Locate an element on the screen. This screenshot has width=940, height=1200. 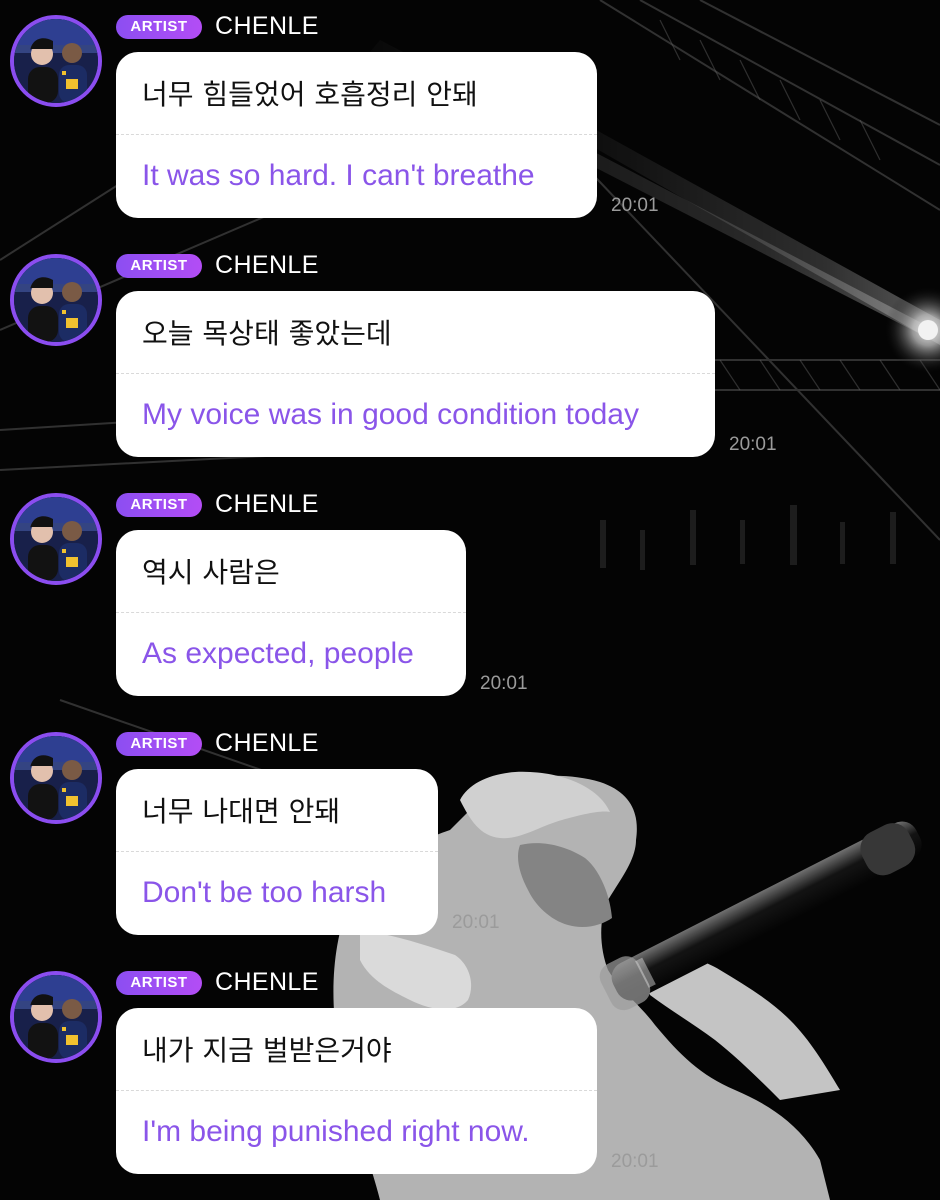
translated-message-text: It was so hard. I can't breathe is located at coordinates (338, 175).